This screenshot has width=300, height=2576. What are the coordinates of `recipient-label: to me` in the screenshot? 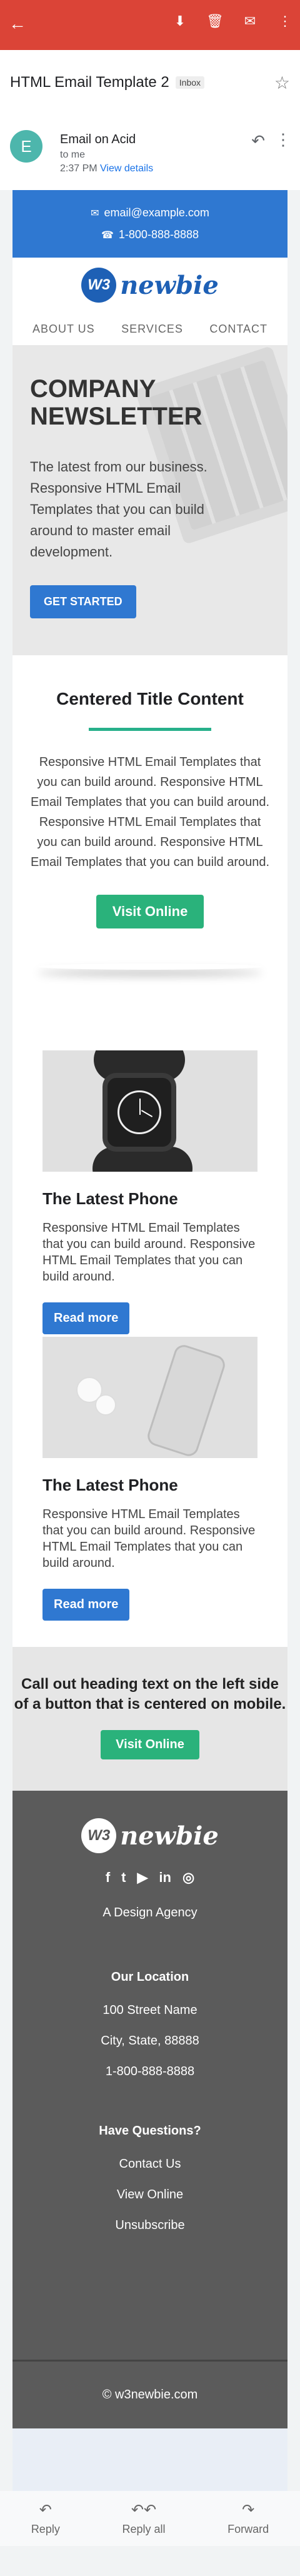 It's located at (106, 155).